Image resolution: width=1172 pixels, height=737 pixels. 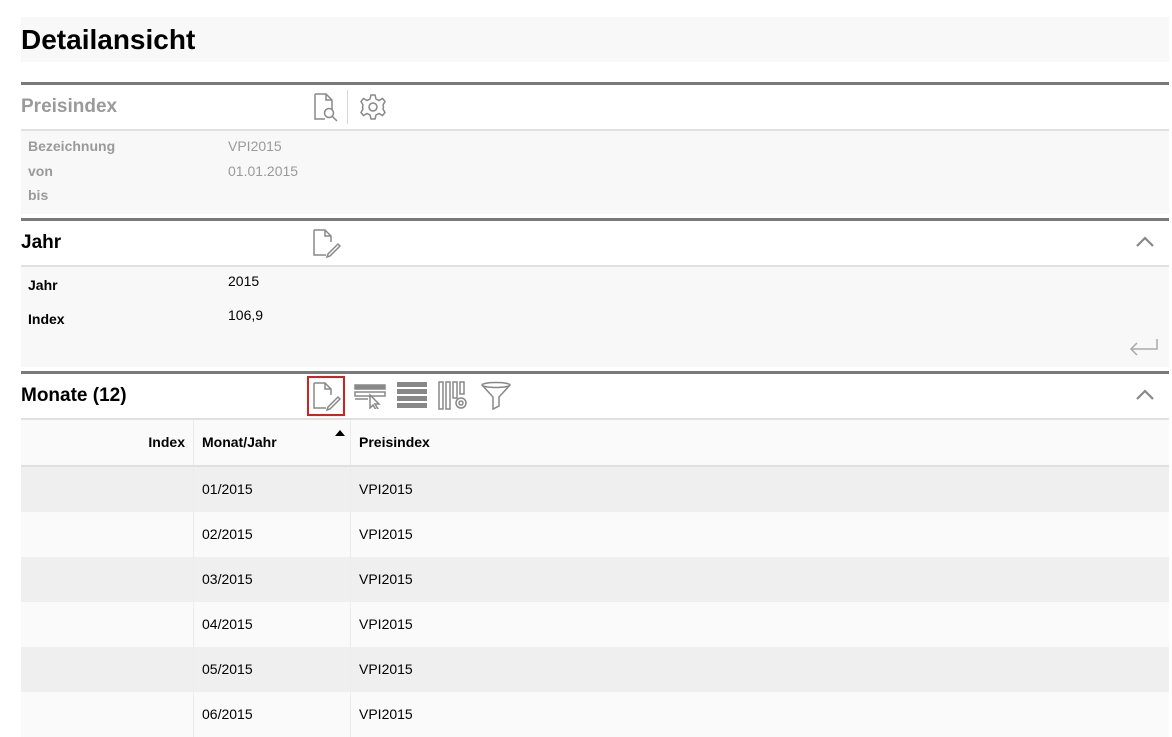 I want to click on column-header-label: Monat/Jahr, so click(x=239, y=442).